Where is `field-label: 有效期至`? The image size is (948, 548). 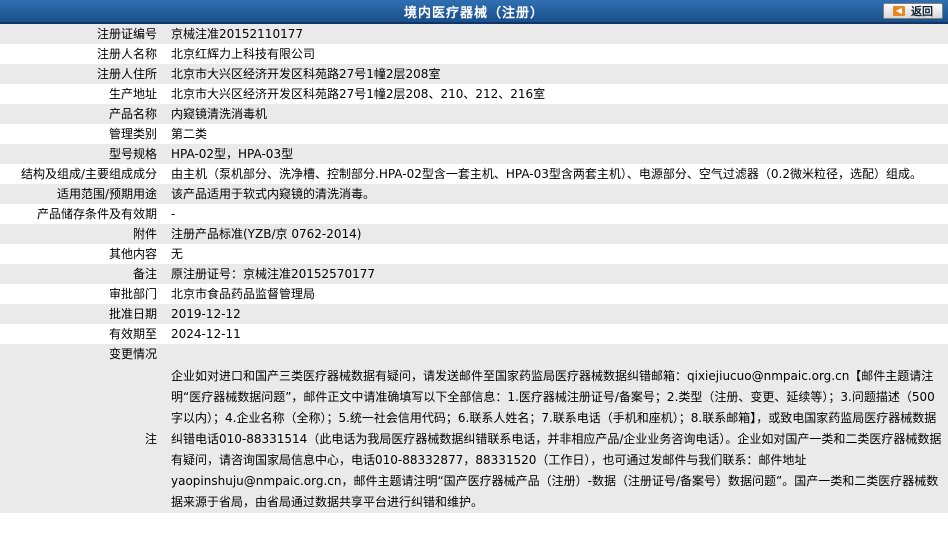
field-label: 有效期至 is located at coordinates (81, 334).